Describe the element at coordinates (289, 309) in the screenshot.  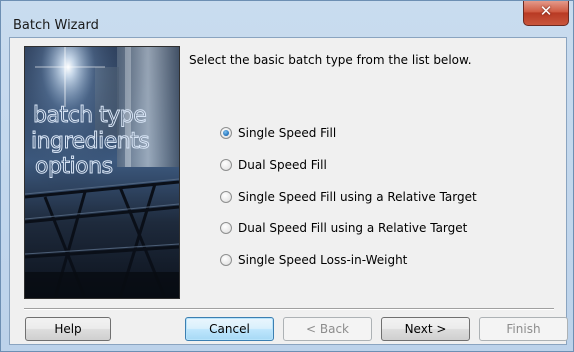
I see `button-divider` at that location.